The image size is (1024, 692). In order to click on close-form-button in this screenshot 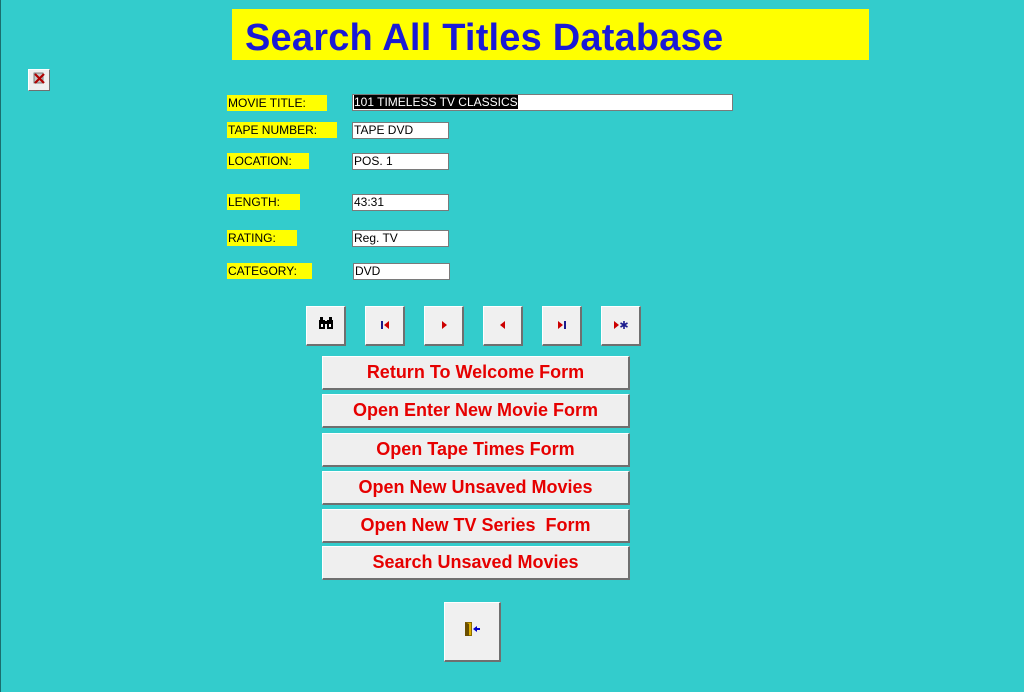, I will do `click(39, 80)`.